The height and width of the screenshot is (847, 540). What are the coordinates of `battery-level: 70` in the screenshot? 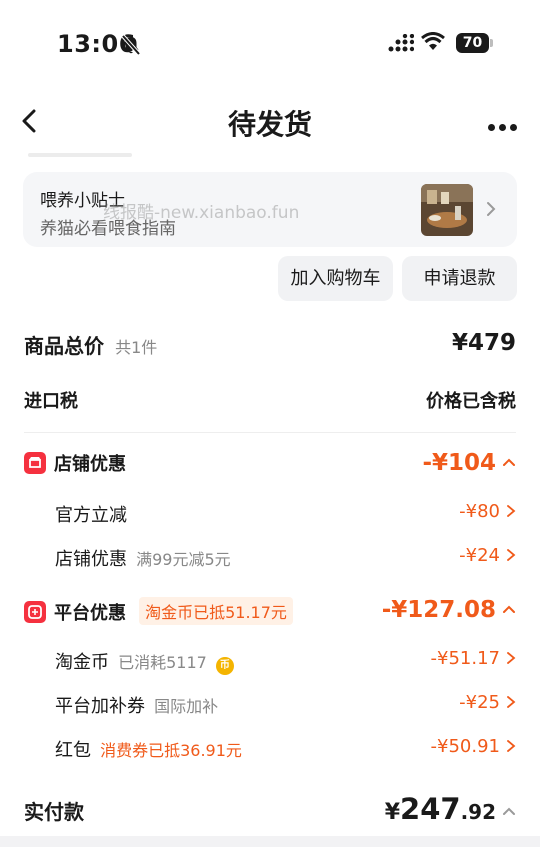 It's located at (472, 43).